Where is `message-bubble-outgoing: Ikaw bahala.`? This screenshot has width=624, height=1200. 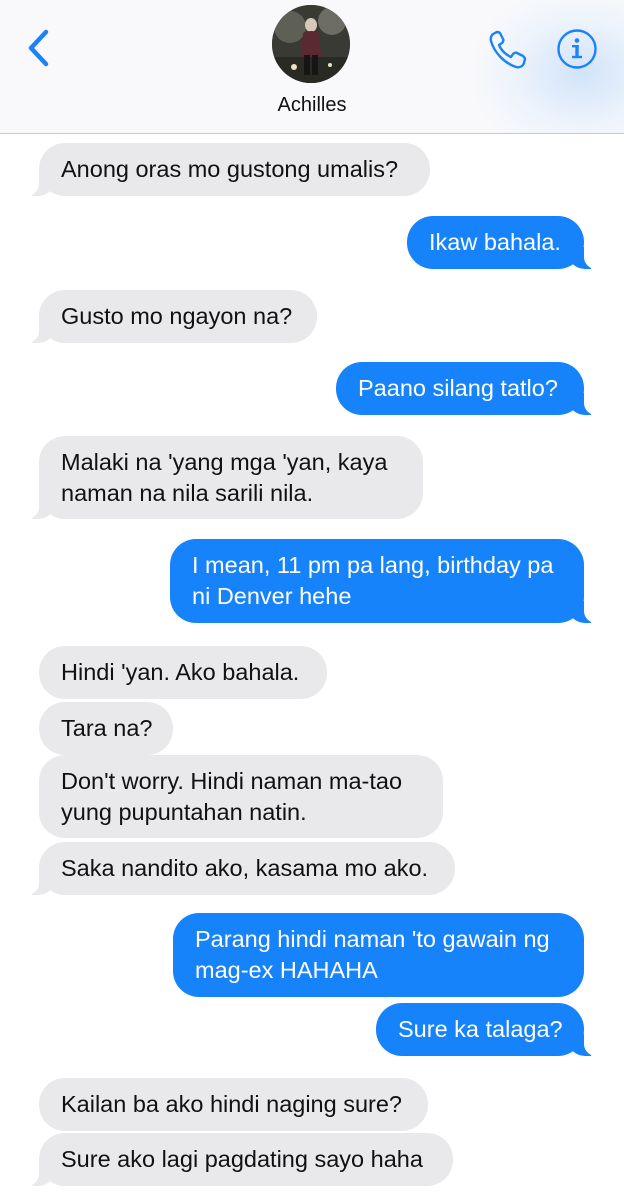 message-bubble-outgoing: Ikaw bahala. is located at coordinates (509, 242).